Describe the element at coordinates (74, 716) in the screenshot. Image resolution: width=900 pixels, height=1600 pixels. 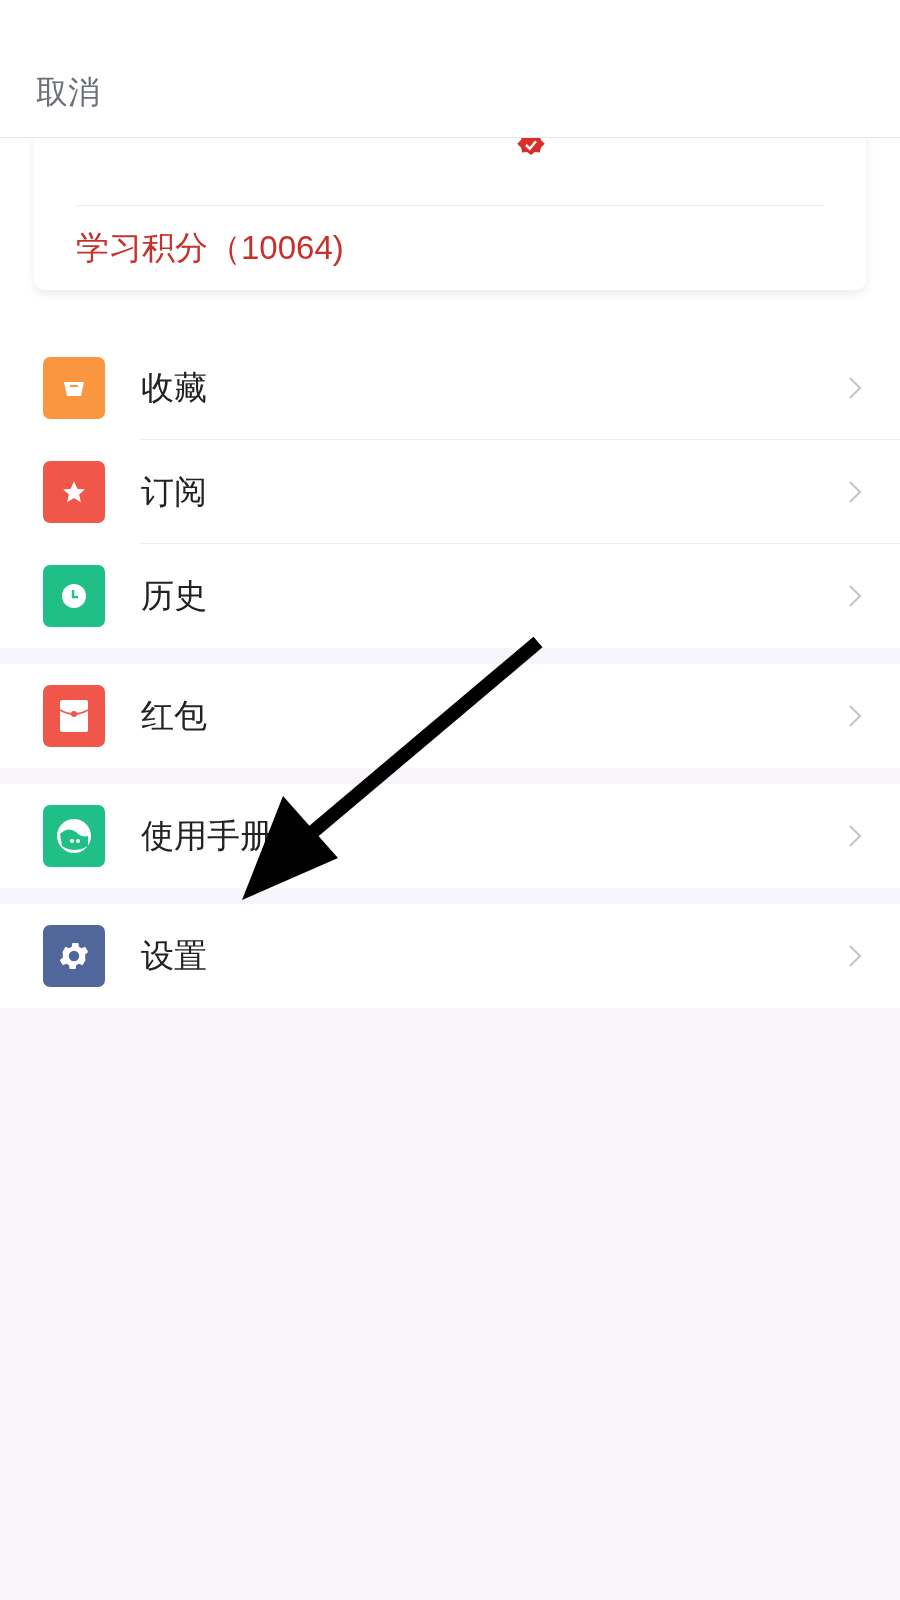
I see `envelope-icon` at that location.